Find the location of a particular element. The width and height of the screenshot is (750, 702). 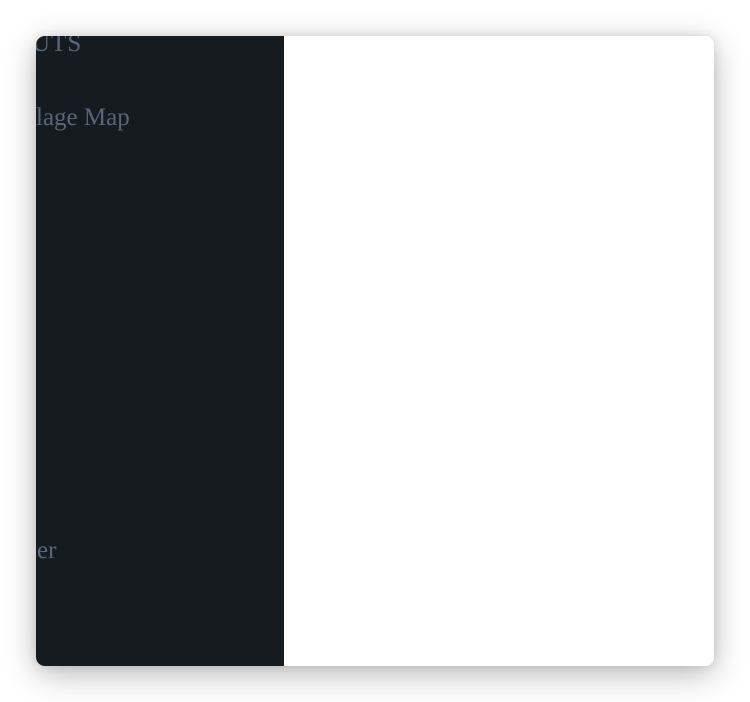

sidebar-item-er: er is located at coordinates (46, 551).